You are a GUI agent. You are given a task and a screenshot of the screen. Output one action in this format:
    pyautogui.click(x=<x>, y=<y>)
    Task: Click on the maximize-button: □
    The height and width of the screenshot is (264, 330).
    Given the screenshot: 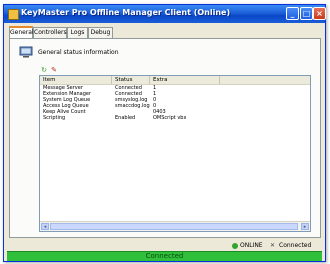 What is the action you would take?
    pyautogui.click(x=306, y=13)
    